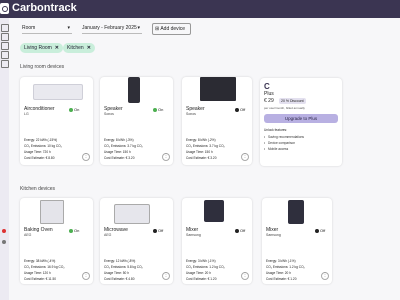 The height and width of the screenshot is (300, 400). Describe the element at coordinates (292, 101) in the screenshot. I see `discount-badge: 20 % Discount` at that location.